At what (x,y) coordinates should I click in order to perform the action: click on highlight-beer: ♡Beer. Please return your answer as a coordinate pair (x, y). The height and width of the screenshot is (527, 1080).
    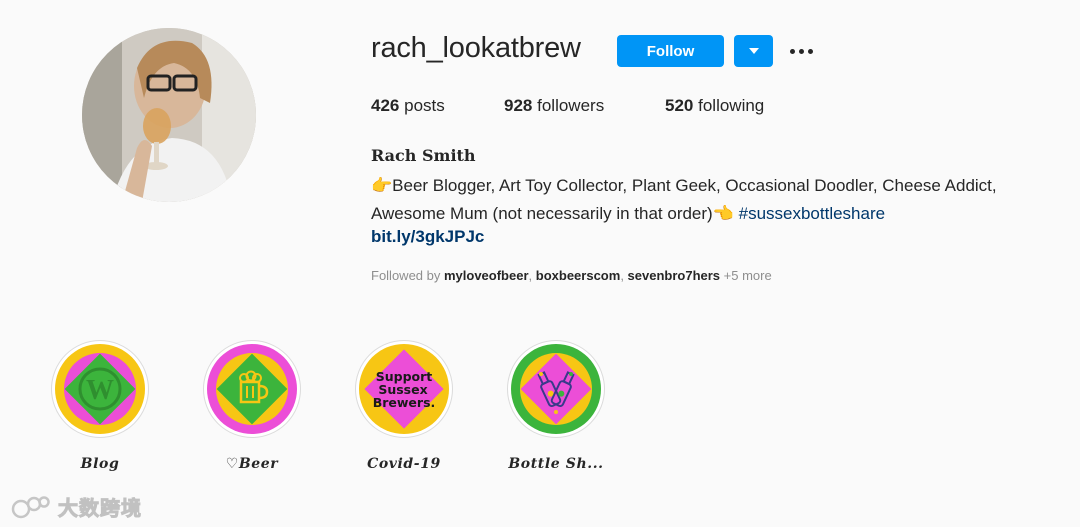
    Looking at the image, I should click on (252, 406).